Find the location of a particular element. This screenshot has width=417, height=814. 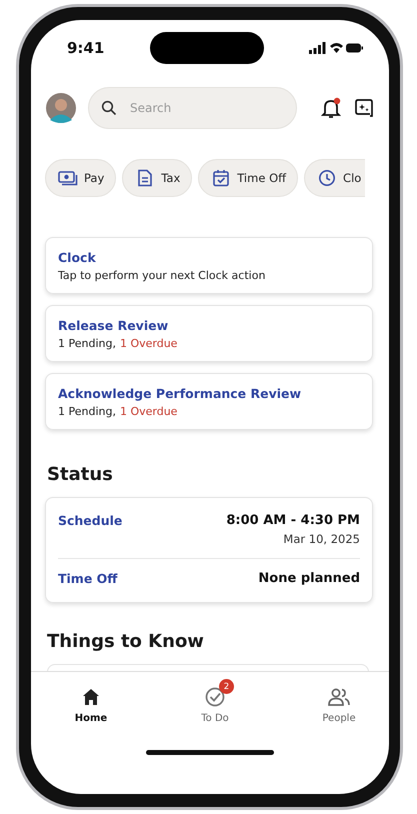

status-value: None planned is located at coordinates (309, 578).